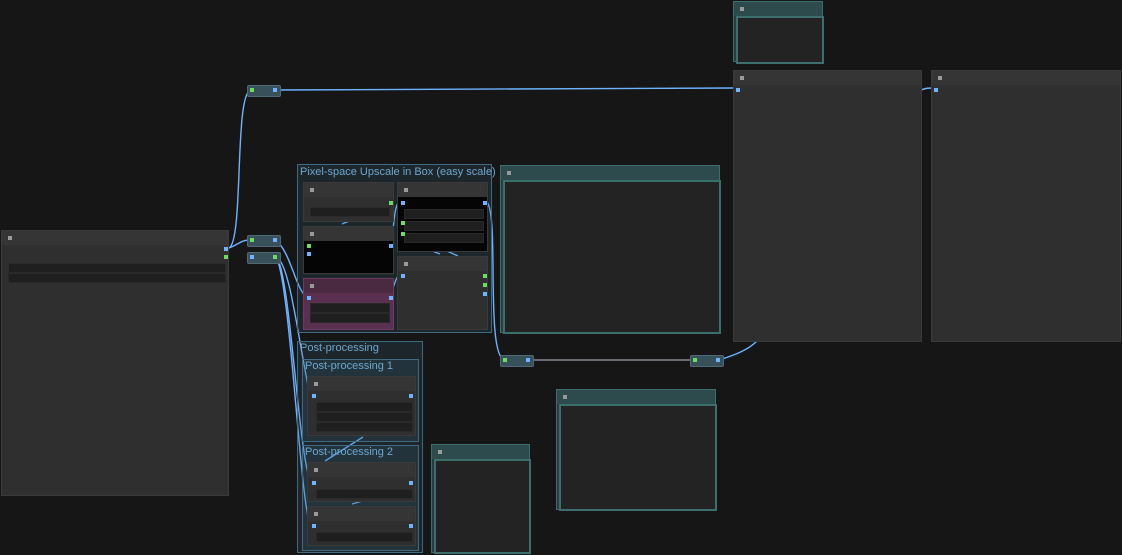 The image size is (1122, 555). What do you see at coordinates (361, 482) in the screenshot?
I see `post2-node-a` at bounding box center [361, 482].